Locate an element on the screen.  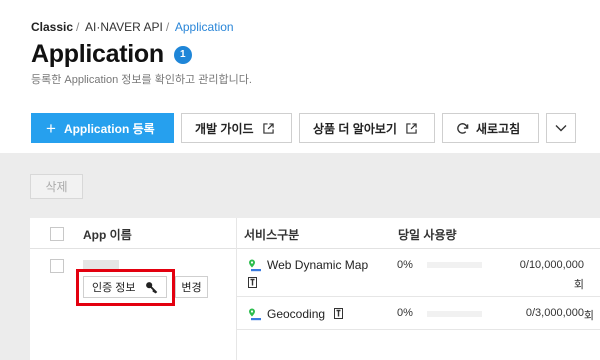
more-options-button is located at coordinates (561, 128).